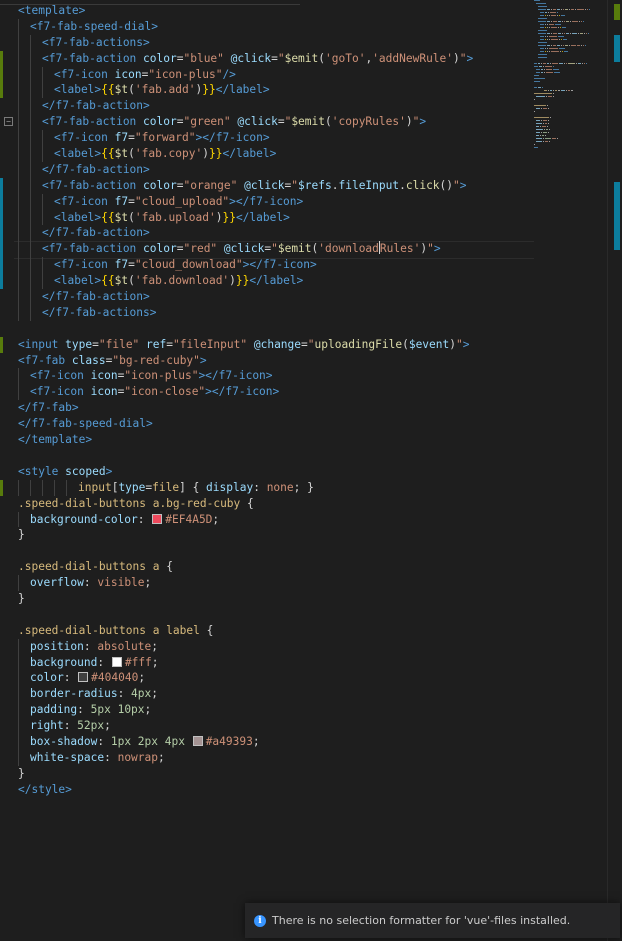 The height and width of the screenshot is (941, 622). I want to click on fold-icon: −, so click(8, 122).